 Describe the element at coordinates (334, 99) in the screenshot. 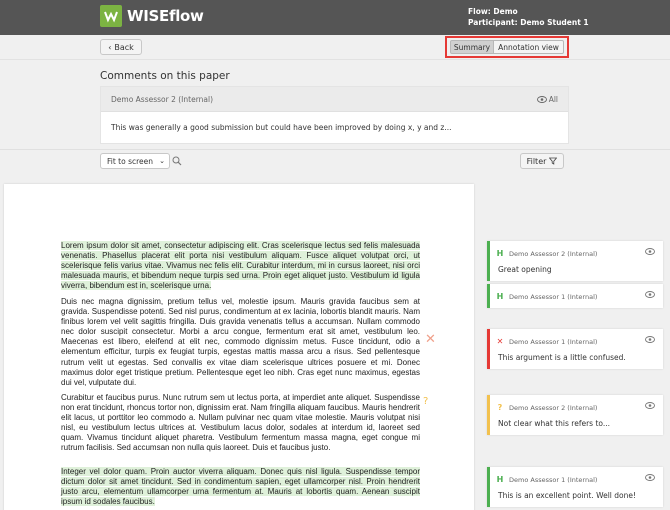

I see `comment-header: Demo Assessor 2 (Internal) All` at that location.